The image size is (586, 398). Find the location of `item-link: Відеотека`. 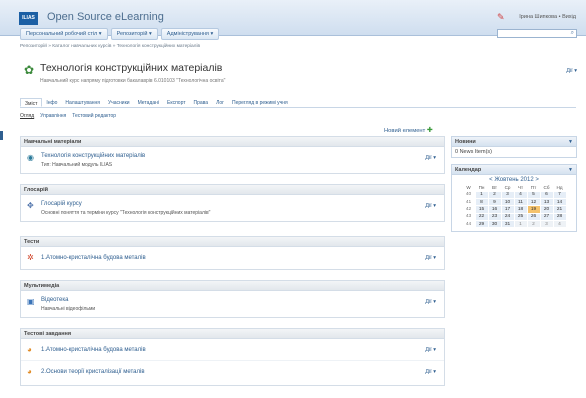

item-link: Відеотека is located at coordinates (55, 300).